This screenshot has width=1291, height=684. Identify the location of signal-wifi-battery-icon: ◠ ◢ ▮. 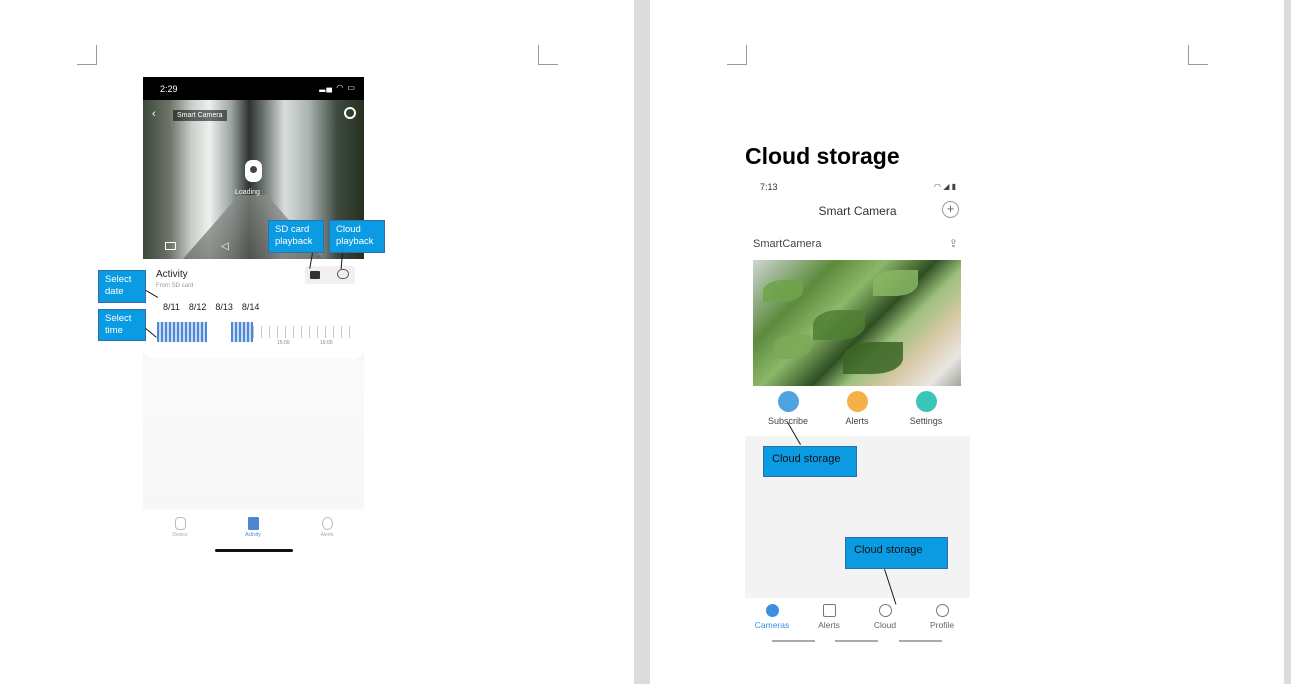
(945, 186).